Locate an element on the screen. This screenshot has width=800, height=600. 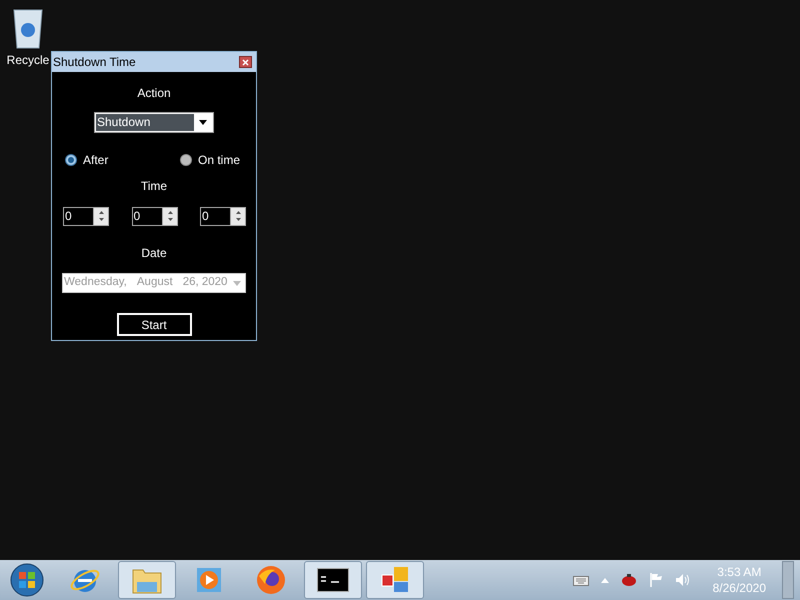
date-part: August is located at coordinates (154, 282).